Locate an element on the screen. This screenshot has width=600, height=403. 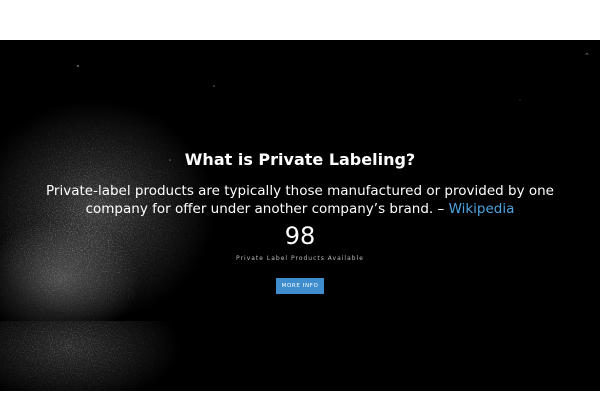
chevron-up-icon: ⌃ is located at coordinates (587, 56).